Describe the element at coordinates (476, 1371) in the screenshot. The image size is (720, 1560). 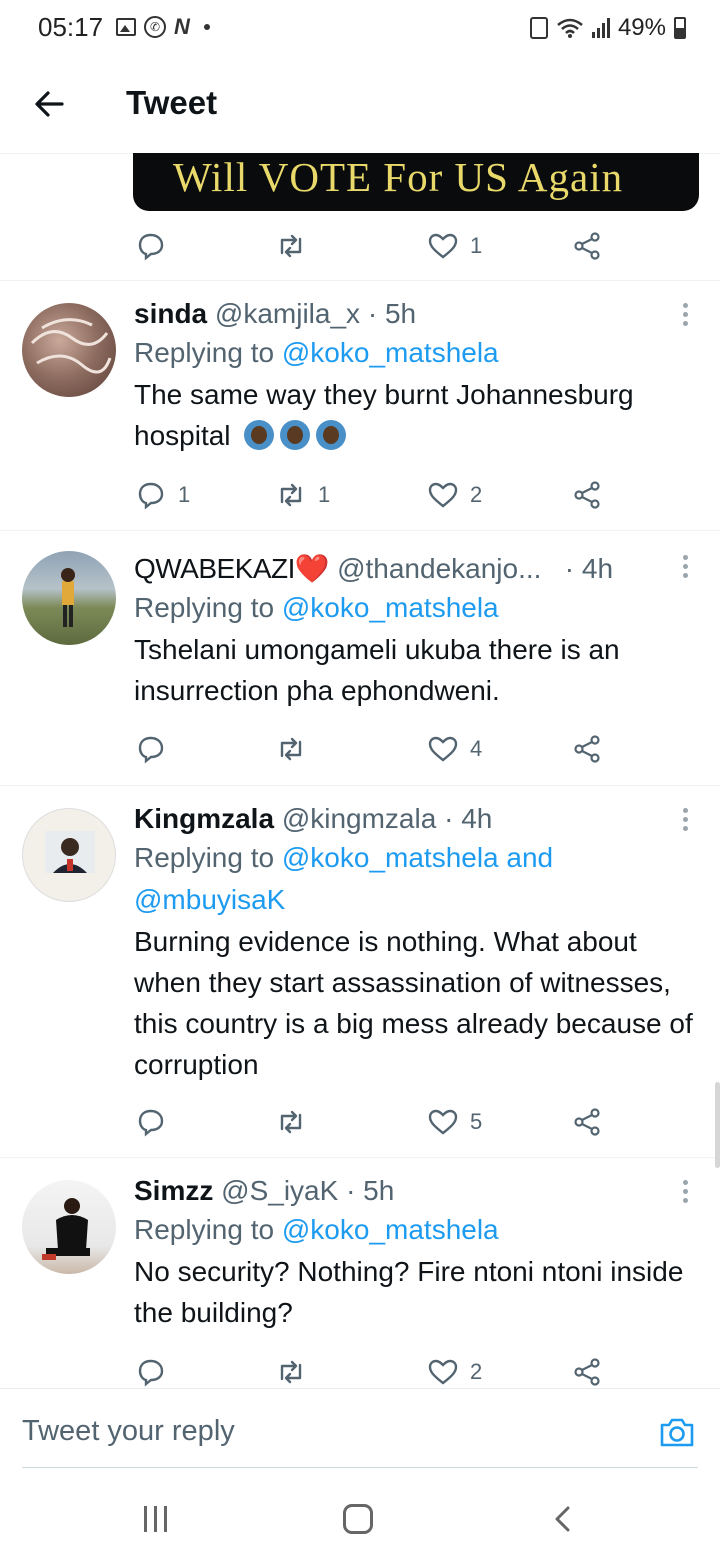
I see `like-count: 2` at that location.